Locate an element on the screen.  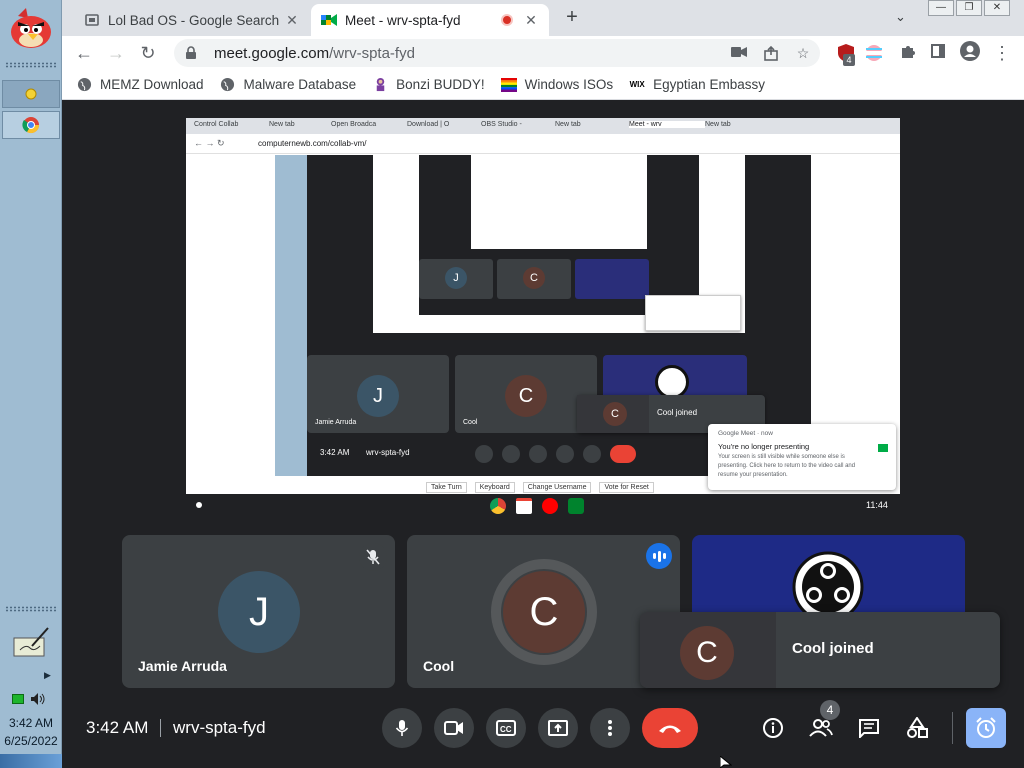
taskbar-app-sun is located at coordinates (31, 94).